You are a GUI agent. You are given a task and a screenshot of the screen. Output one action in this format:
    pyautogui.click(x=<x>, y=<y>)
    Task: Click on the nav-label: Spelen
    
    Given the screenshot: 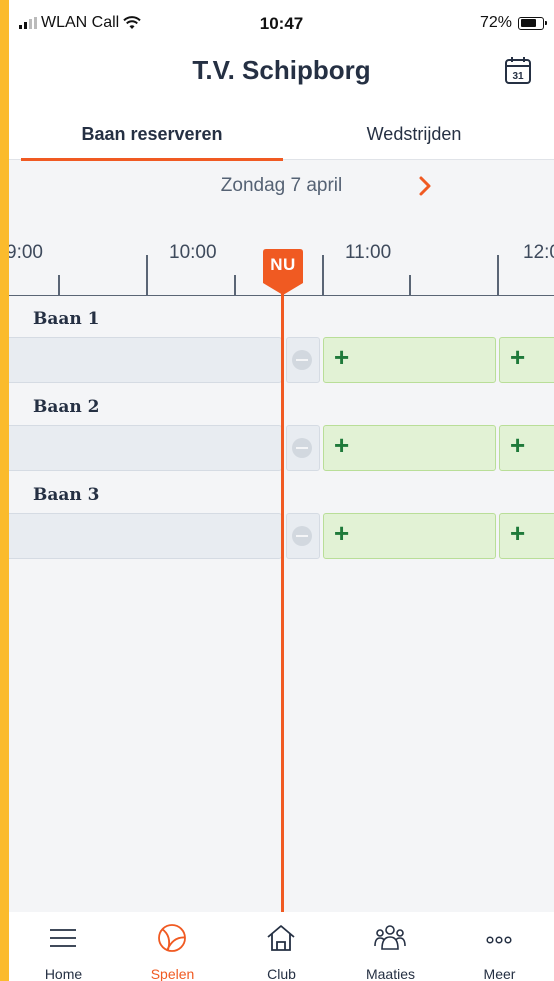 What is the action you would take?
    pyautogui.click(x=172, y=973)
    